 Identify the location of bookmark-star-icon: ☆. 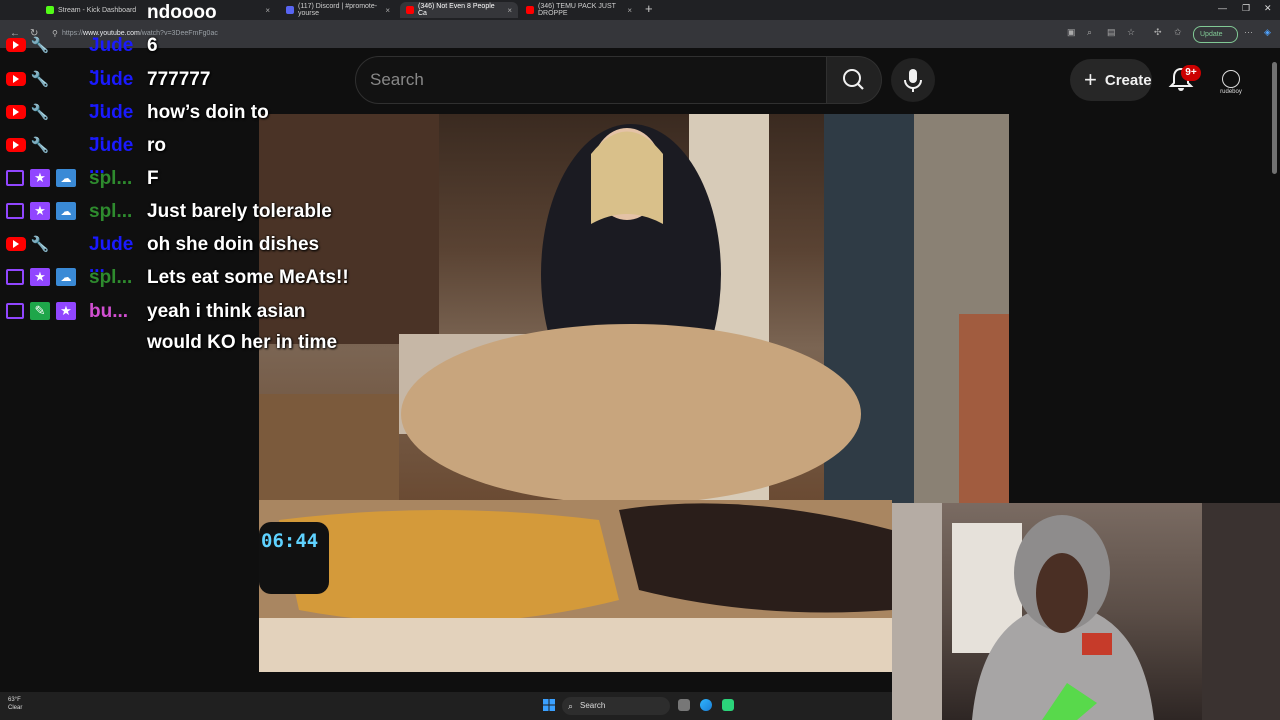
(1131, 32).